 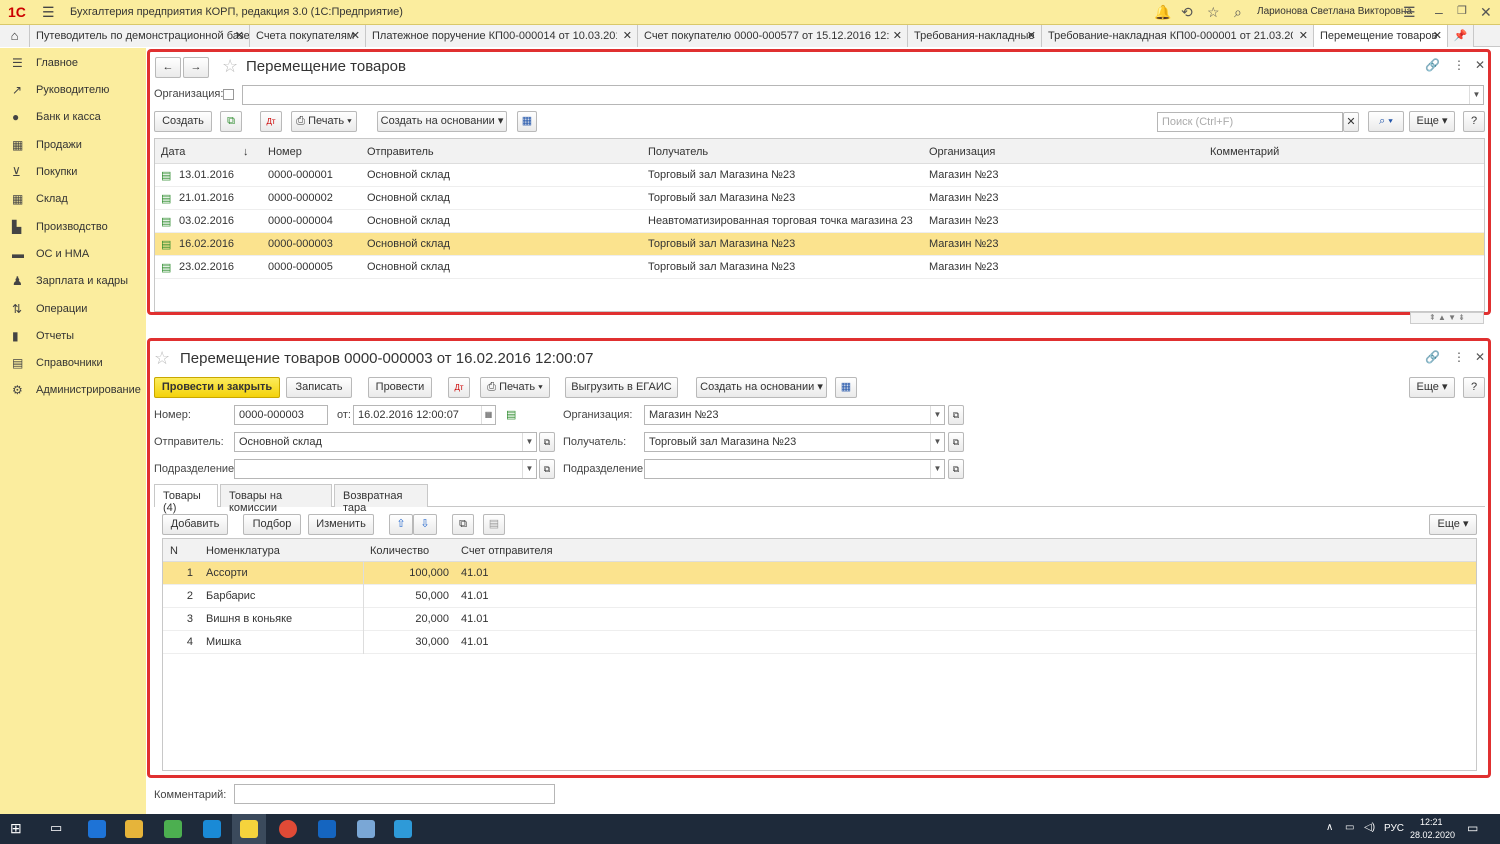 What do you see at coordinates (212, 829) in the screenshot?
I see `skype-icon` at bounding box center [212, 829].